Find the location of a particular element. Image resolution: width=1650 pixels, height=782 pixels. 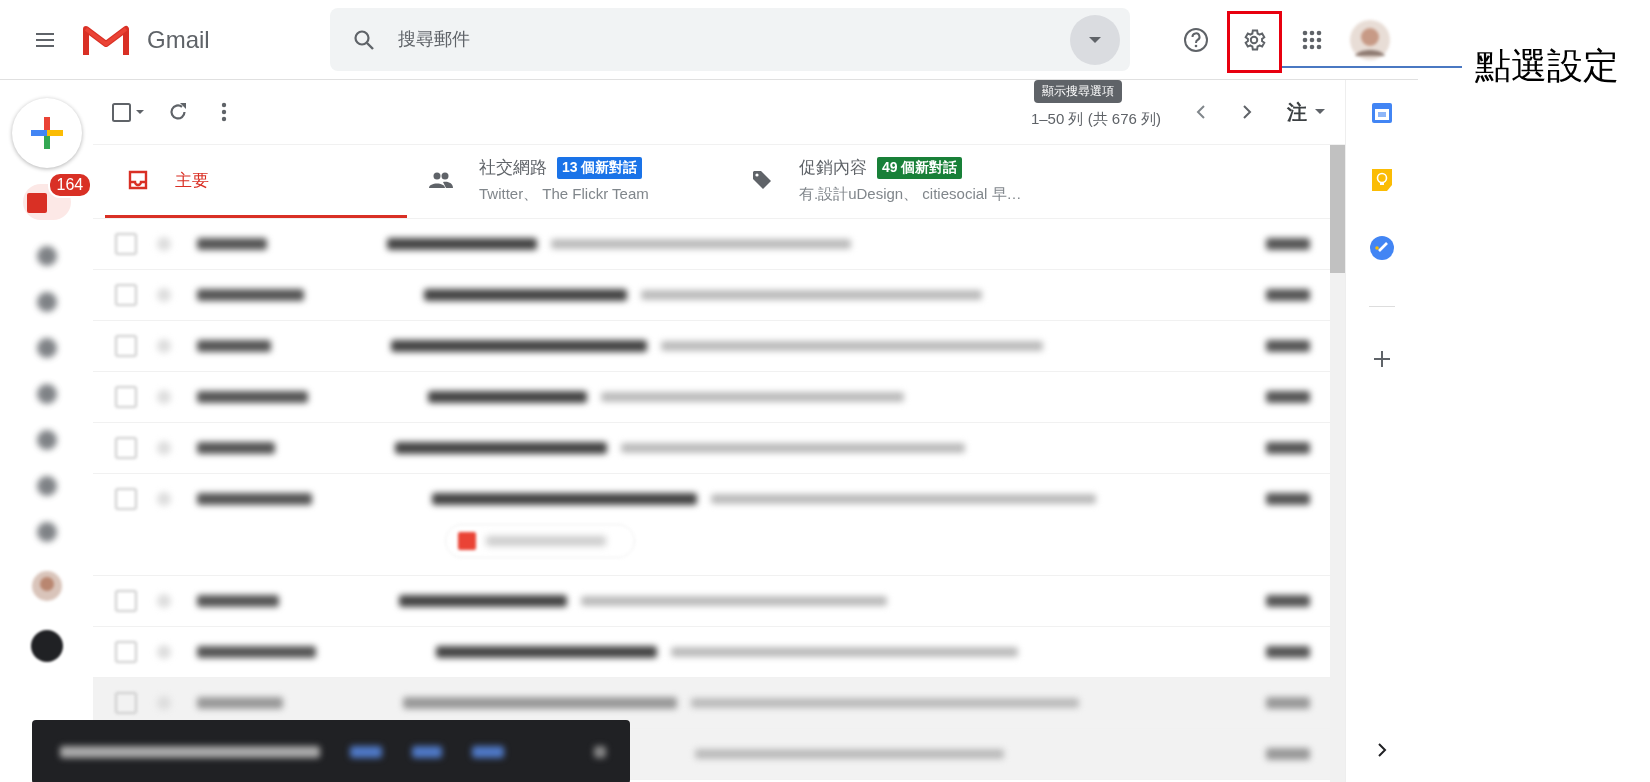

search-field: 搜尋郵件 is located at coordinates (733, 39).